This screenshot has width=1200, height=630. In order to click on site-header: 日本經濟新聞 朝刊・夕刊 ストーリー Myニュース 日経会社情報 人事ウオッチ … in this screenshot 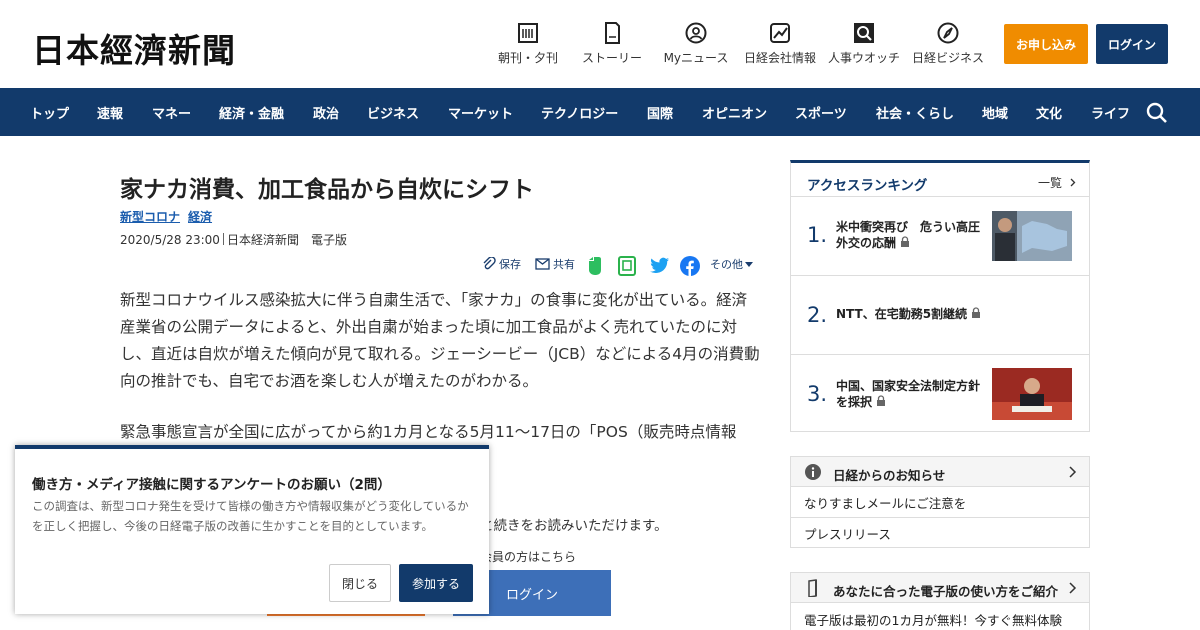, I will do `click(600, 44)`.